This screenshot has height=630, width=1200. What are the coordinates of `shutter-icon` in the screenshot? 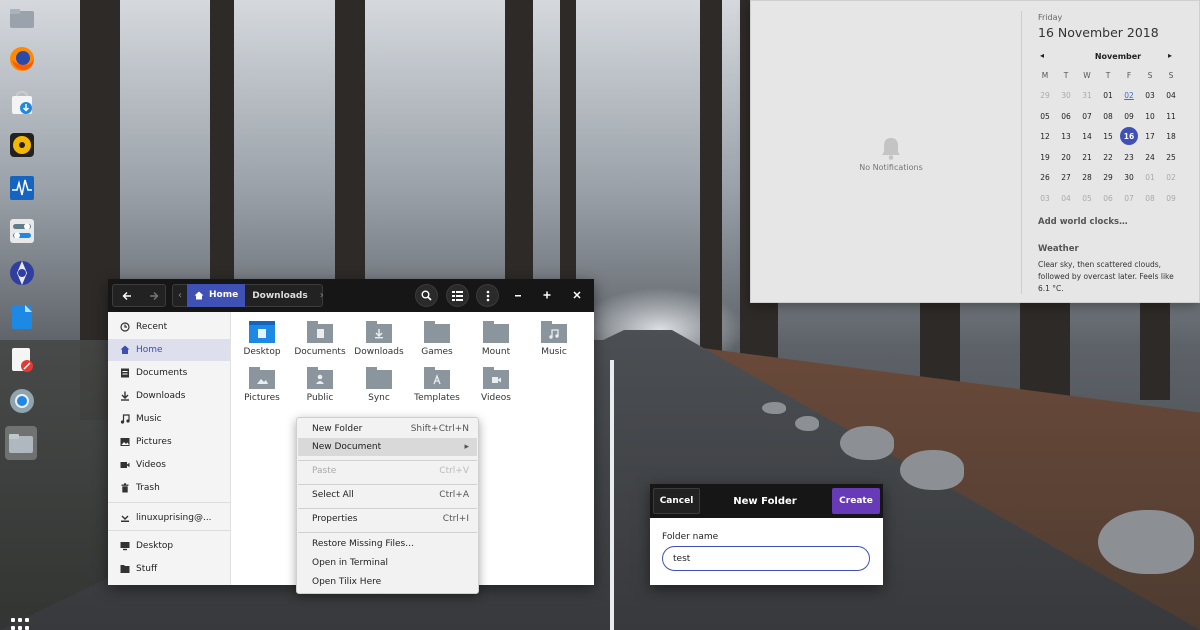 It's located at (22, 273).